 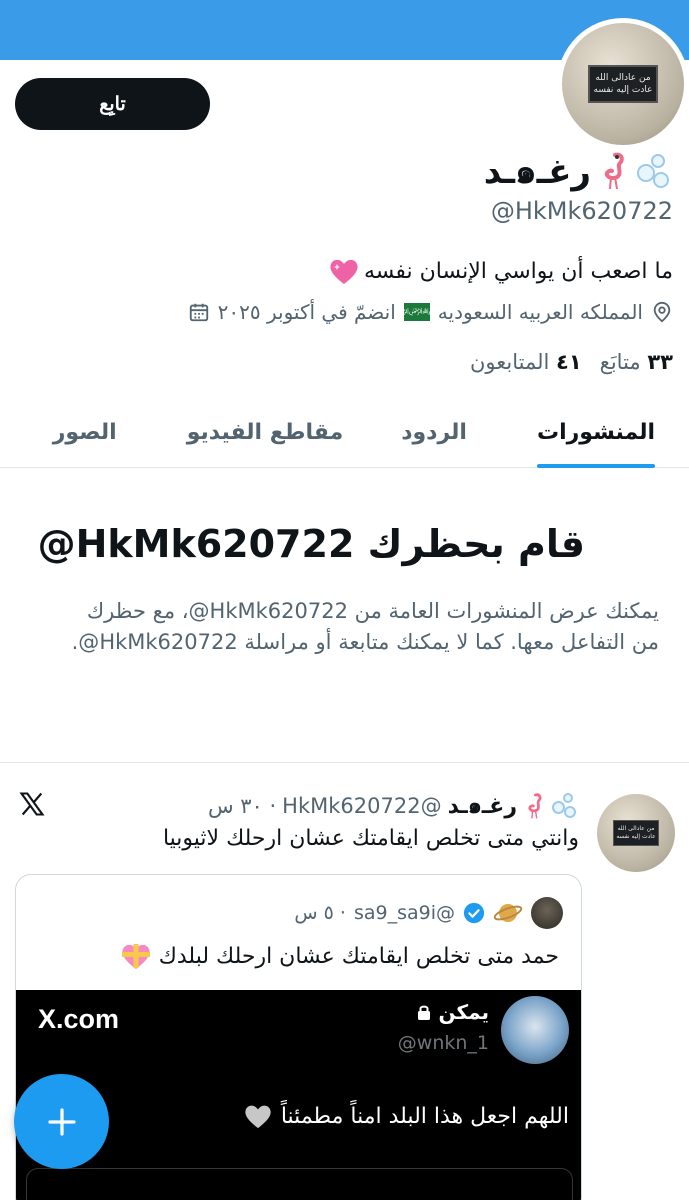 What do you see at coordinates (258, 1117) in the screenshot?
I see `grey-heart-icon` at bounding box center [258, 1117].